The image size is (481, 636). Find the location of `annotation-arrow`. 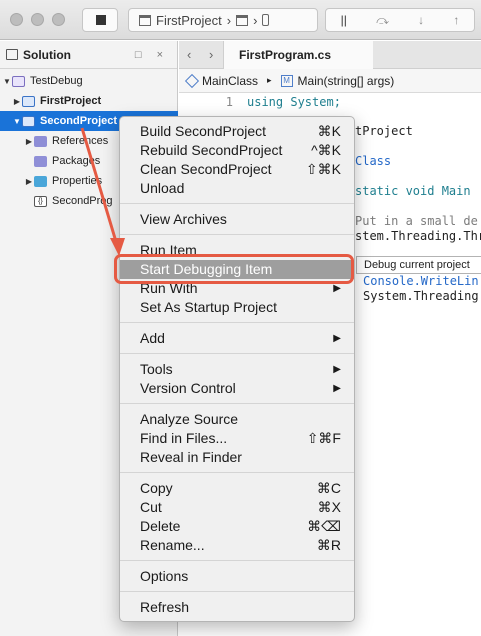

annotation-arrow is located at coordinates (102, 191).